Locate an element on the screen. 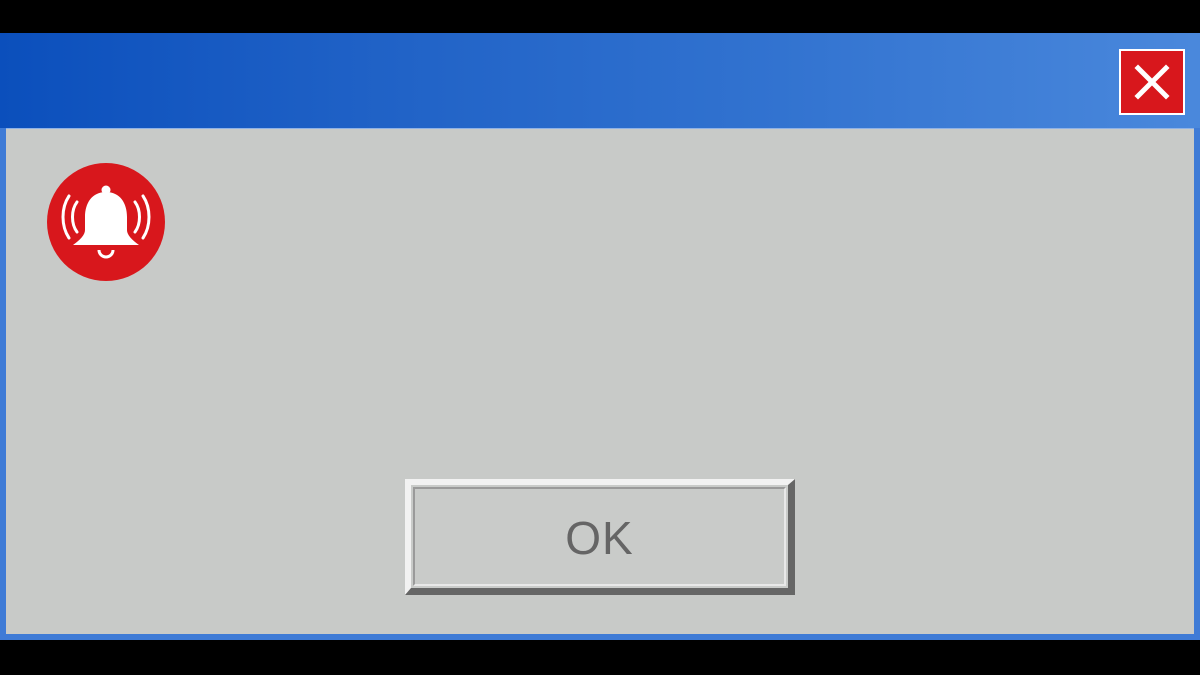 The height and width of the screenshot is (675, 1200). close-icon is located at coordinates (1152, 82).